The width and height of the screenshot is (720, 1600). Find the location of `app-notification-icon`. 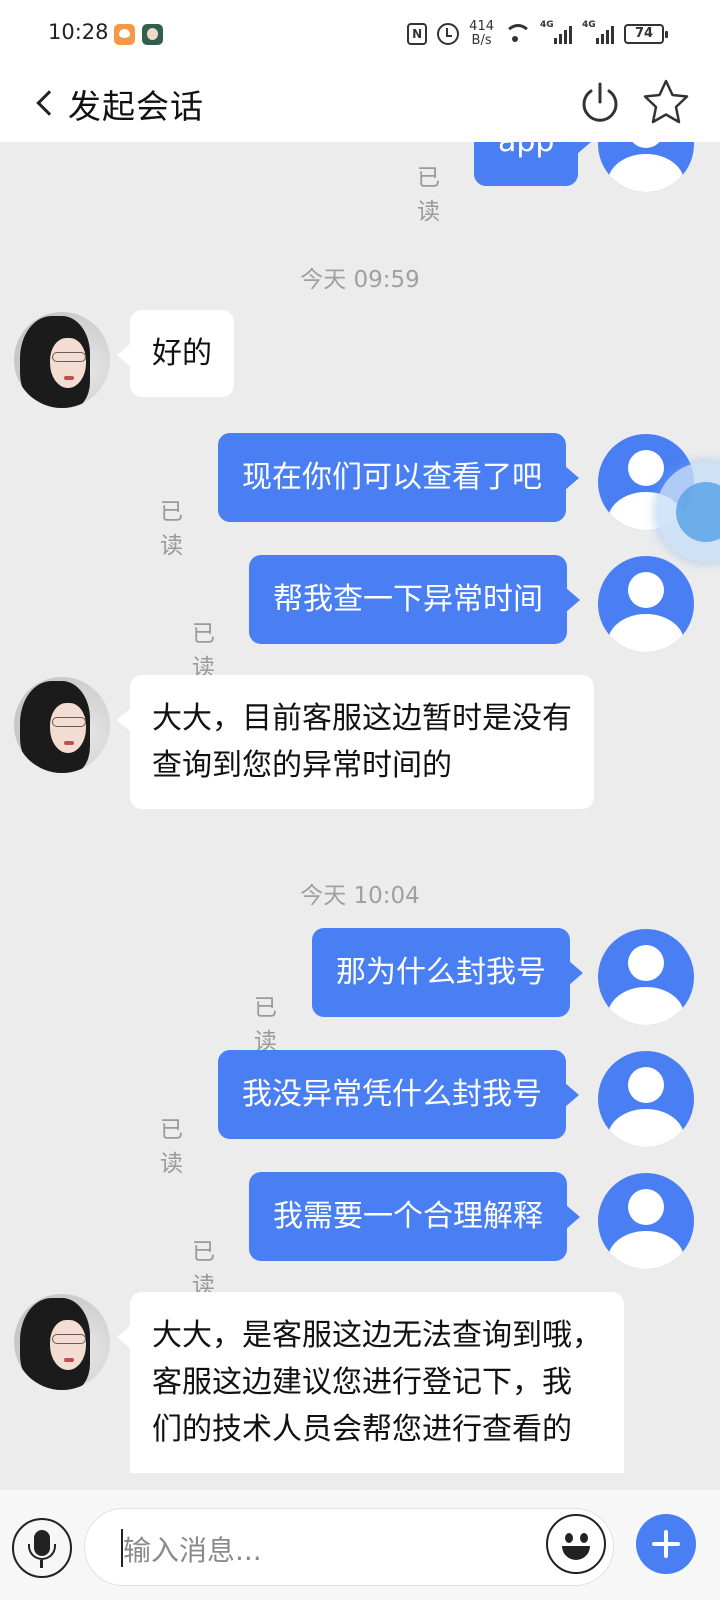

app-notification-icon is located at coordinates (124, 34).